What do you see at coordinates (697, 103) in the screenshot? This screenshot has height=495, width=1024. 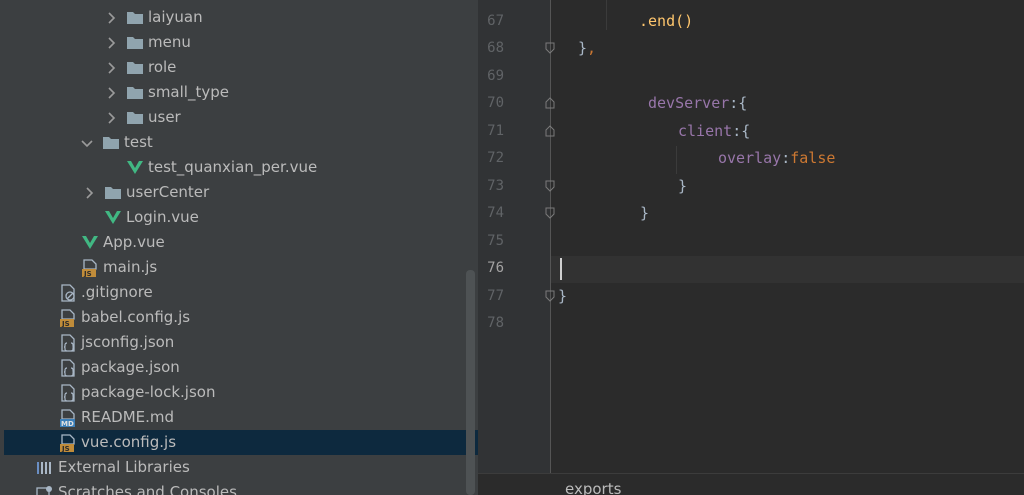 I see `code-line-70: devServer:{` at bounding box center [697, 103].